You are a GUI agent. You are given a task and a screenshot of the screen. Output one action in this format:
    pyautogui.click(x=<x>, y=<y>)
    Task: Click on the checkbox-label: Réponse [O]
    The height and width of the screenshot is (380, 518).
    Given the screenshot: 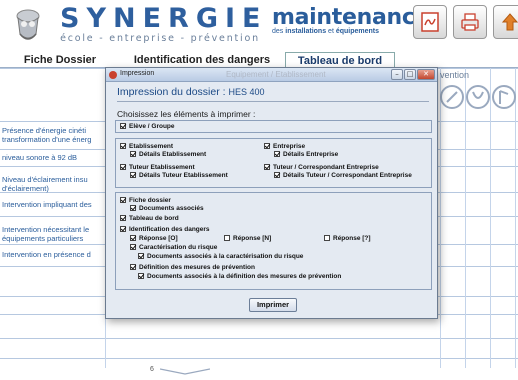 What is the action you would take?
    pyautogui.click(x=158, y=238)
    